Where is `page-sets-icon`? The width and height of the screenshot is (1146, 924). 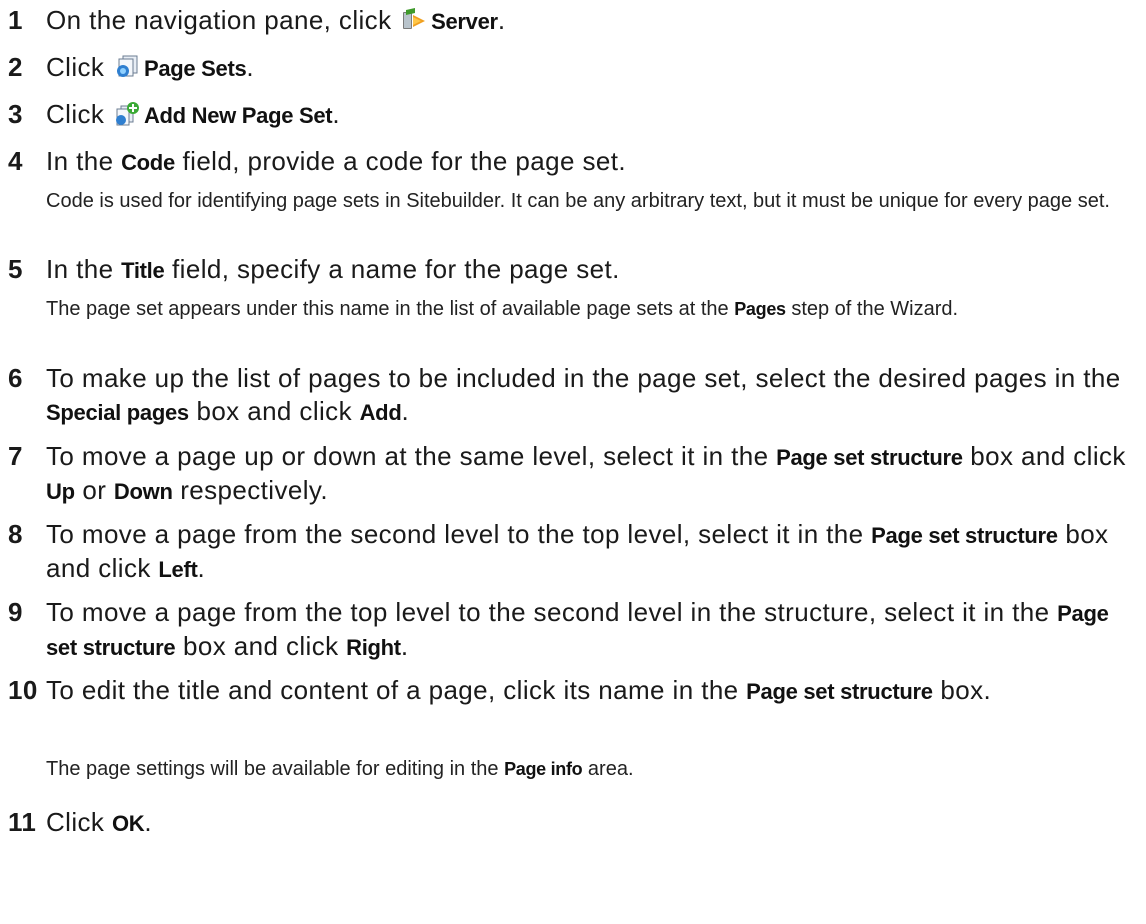 page-sets-icon is located at coordinates (127, 67).